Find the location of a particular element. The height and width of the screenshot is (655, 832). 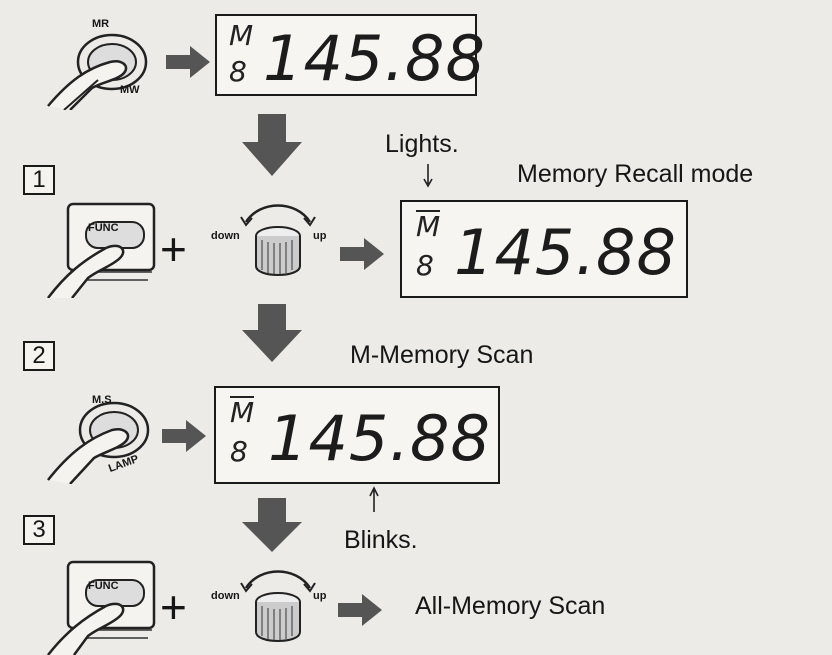

mw-label: MW is located at coordinates (130, 90).